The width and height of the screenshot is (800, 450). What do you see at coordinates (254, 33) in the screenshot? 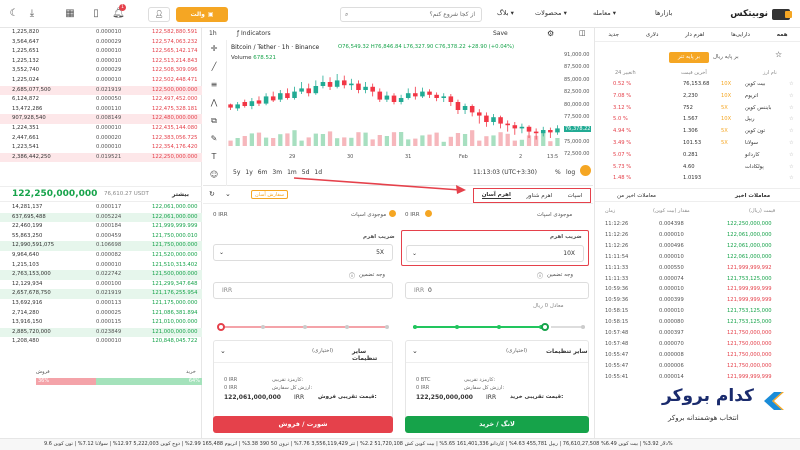
I see `indicators-button: ƒ Indicators` at bounding box center [254, 33].